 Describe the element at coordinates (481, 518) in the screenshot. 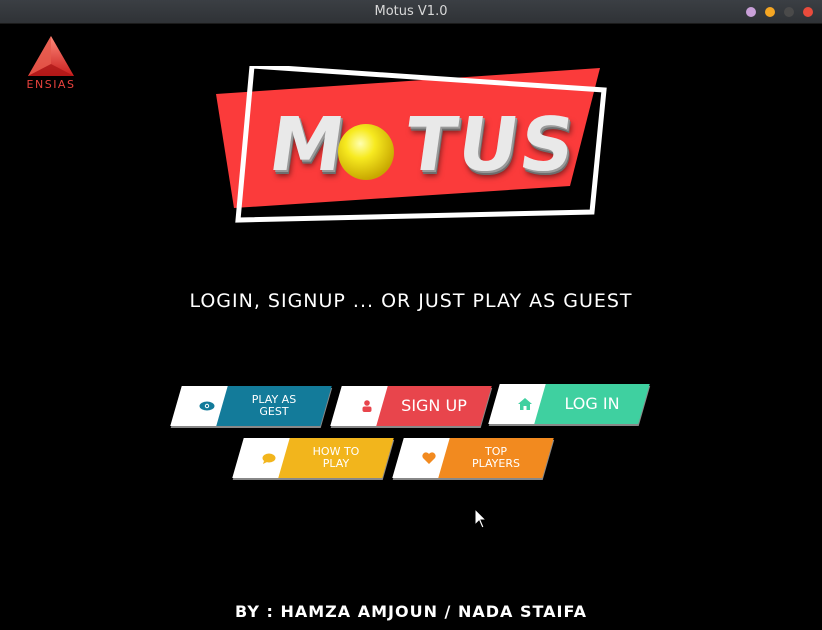

I see `mouse-cursor-icon` at that location.